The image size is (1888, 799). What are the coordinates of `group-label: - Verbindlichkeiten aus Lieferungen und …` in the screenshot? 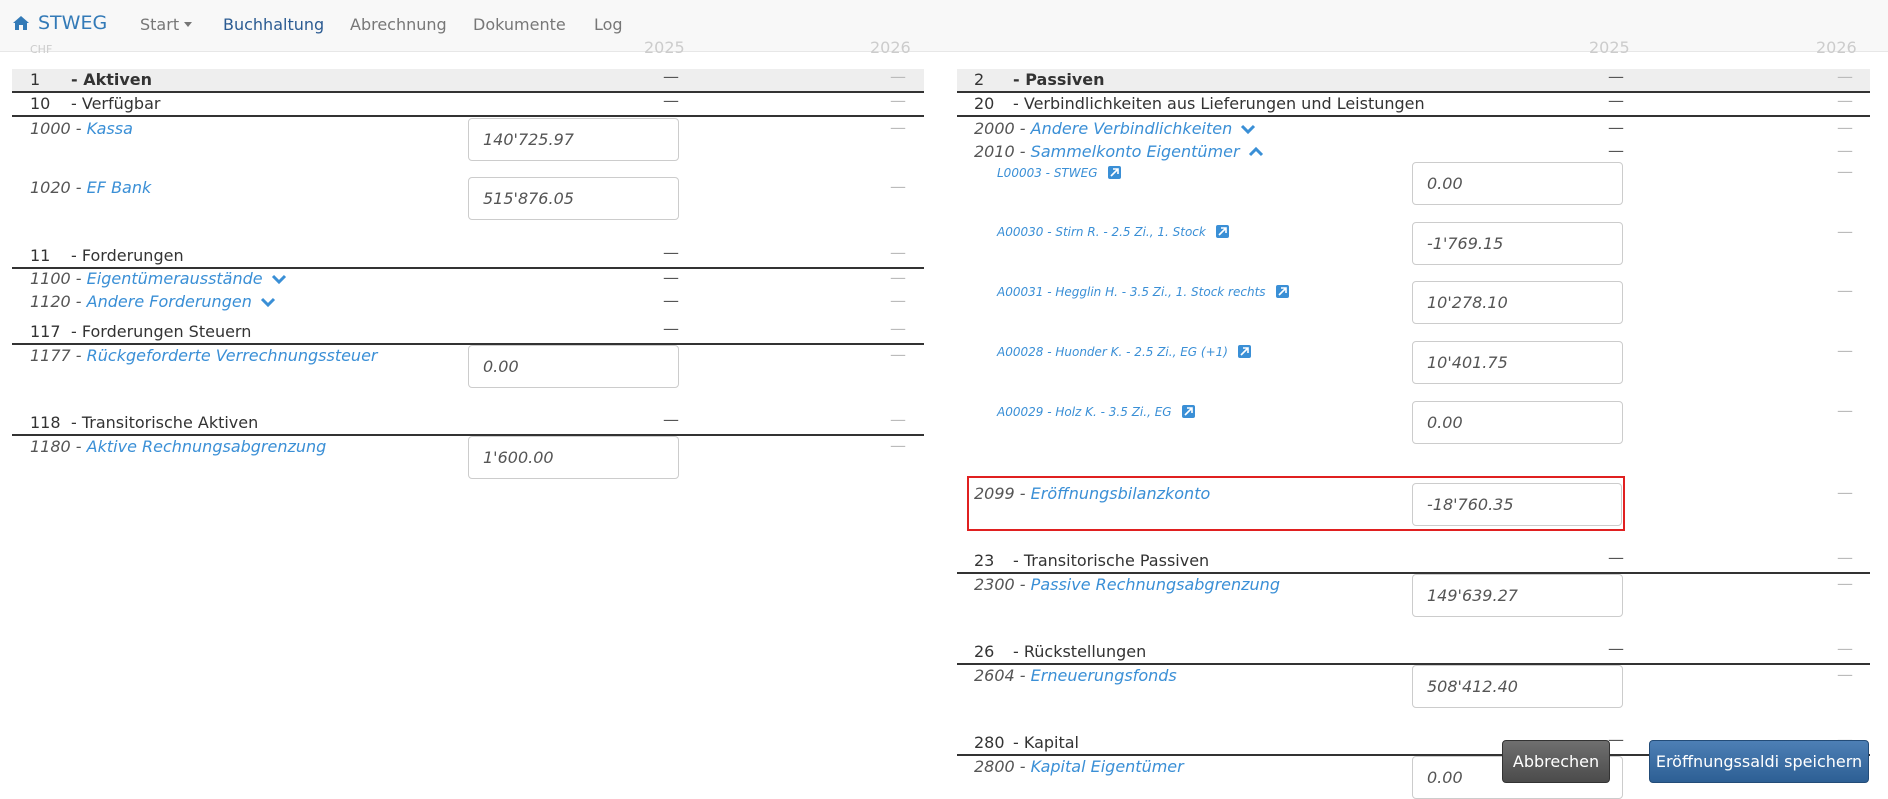 It's located at (1219, 103).